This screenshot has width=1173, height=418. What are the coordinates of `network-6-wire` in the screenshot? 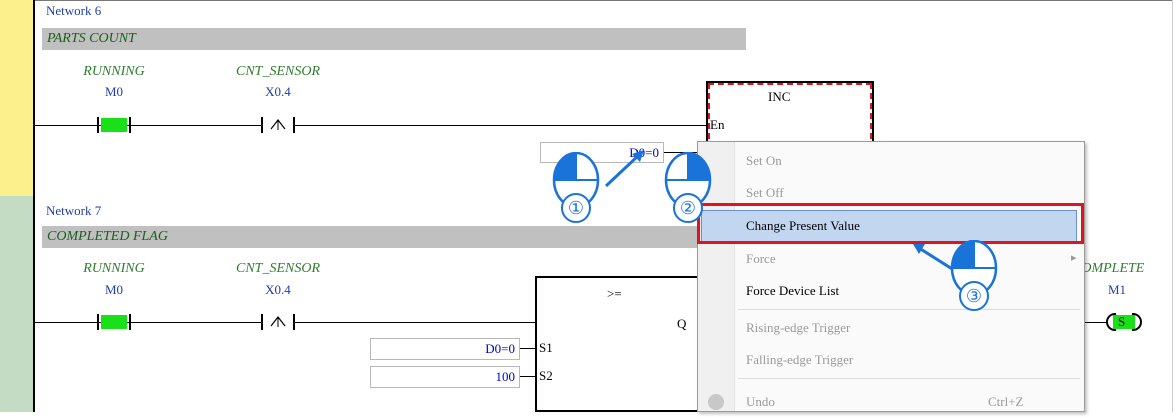 It's located at (371, 125).